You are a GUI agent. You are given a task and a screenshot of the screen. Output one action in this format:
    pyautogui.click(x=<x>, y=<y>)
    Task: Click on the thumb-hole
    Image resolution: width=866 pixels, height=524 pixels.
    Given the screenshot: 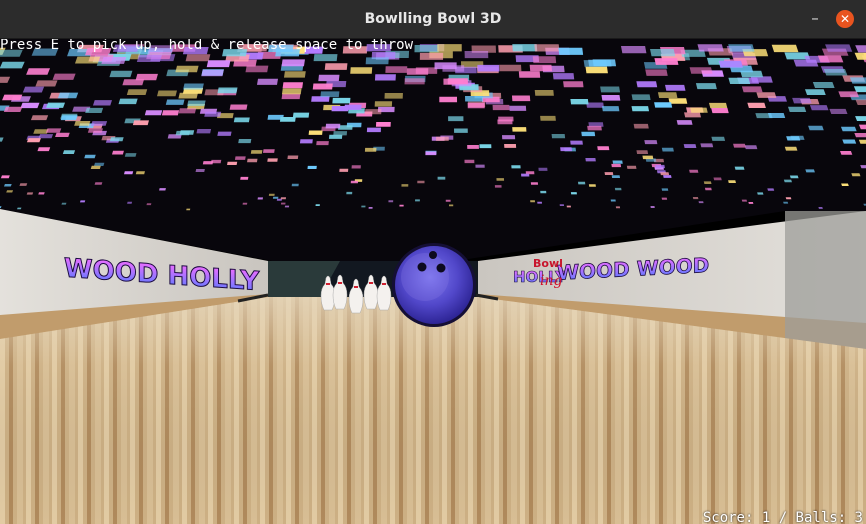 What is the action you would take?
    pyautogui.click(x=441, y=268)
    